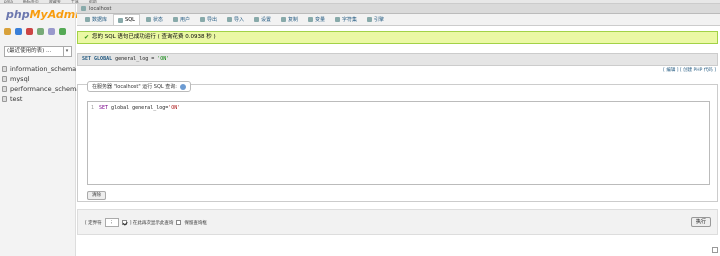 This screenshot has width=720, height=256. What do you see at coordinates (93, 1) in the screenshot?
I see `browser-menu-item: 帮助` at bounding box center [93, 1].